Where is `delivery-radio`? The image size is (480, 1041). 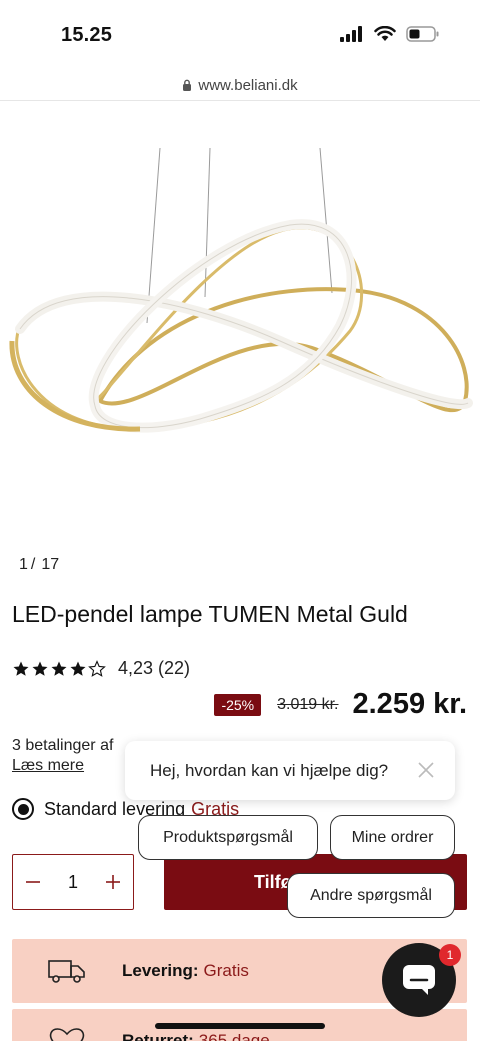 delivery-radio is located at coordinates (23, 809).